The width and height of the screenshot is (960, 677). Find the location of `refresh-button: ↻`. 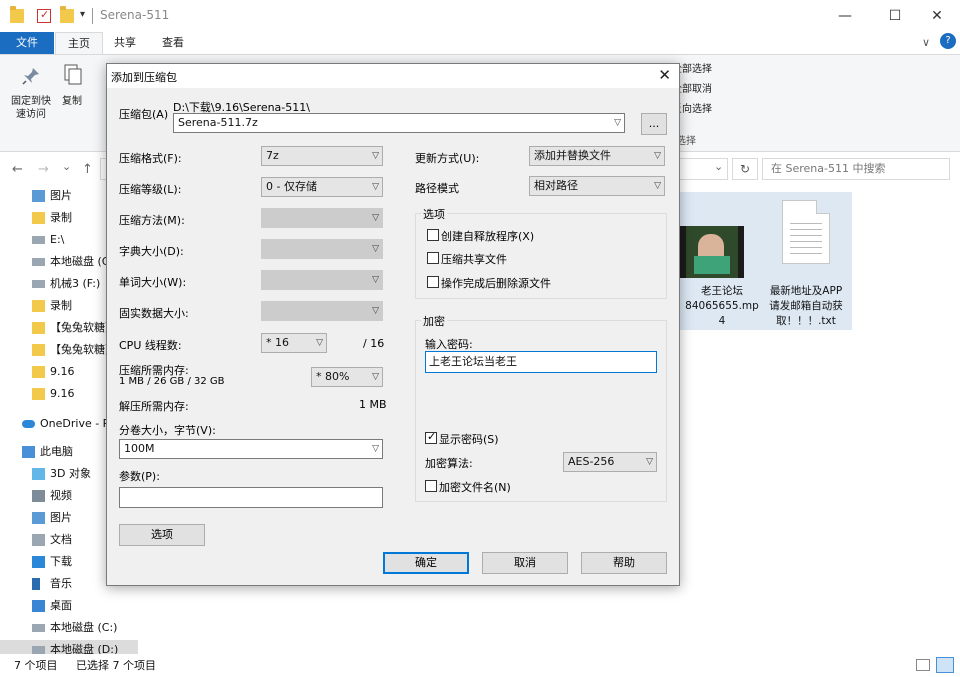

refresh-button: ↻ is located at coordinates (745, 169).